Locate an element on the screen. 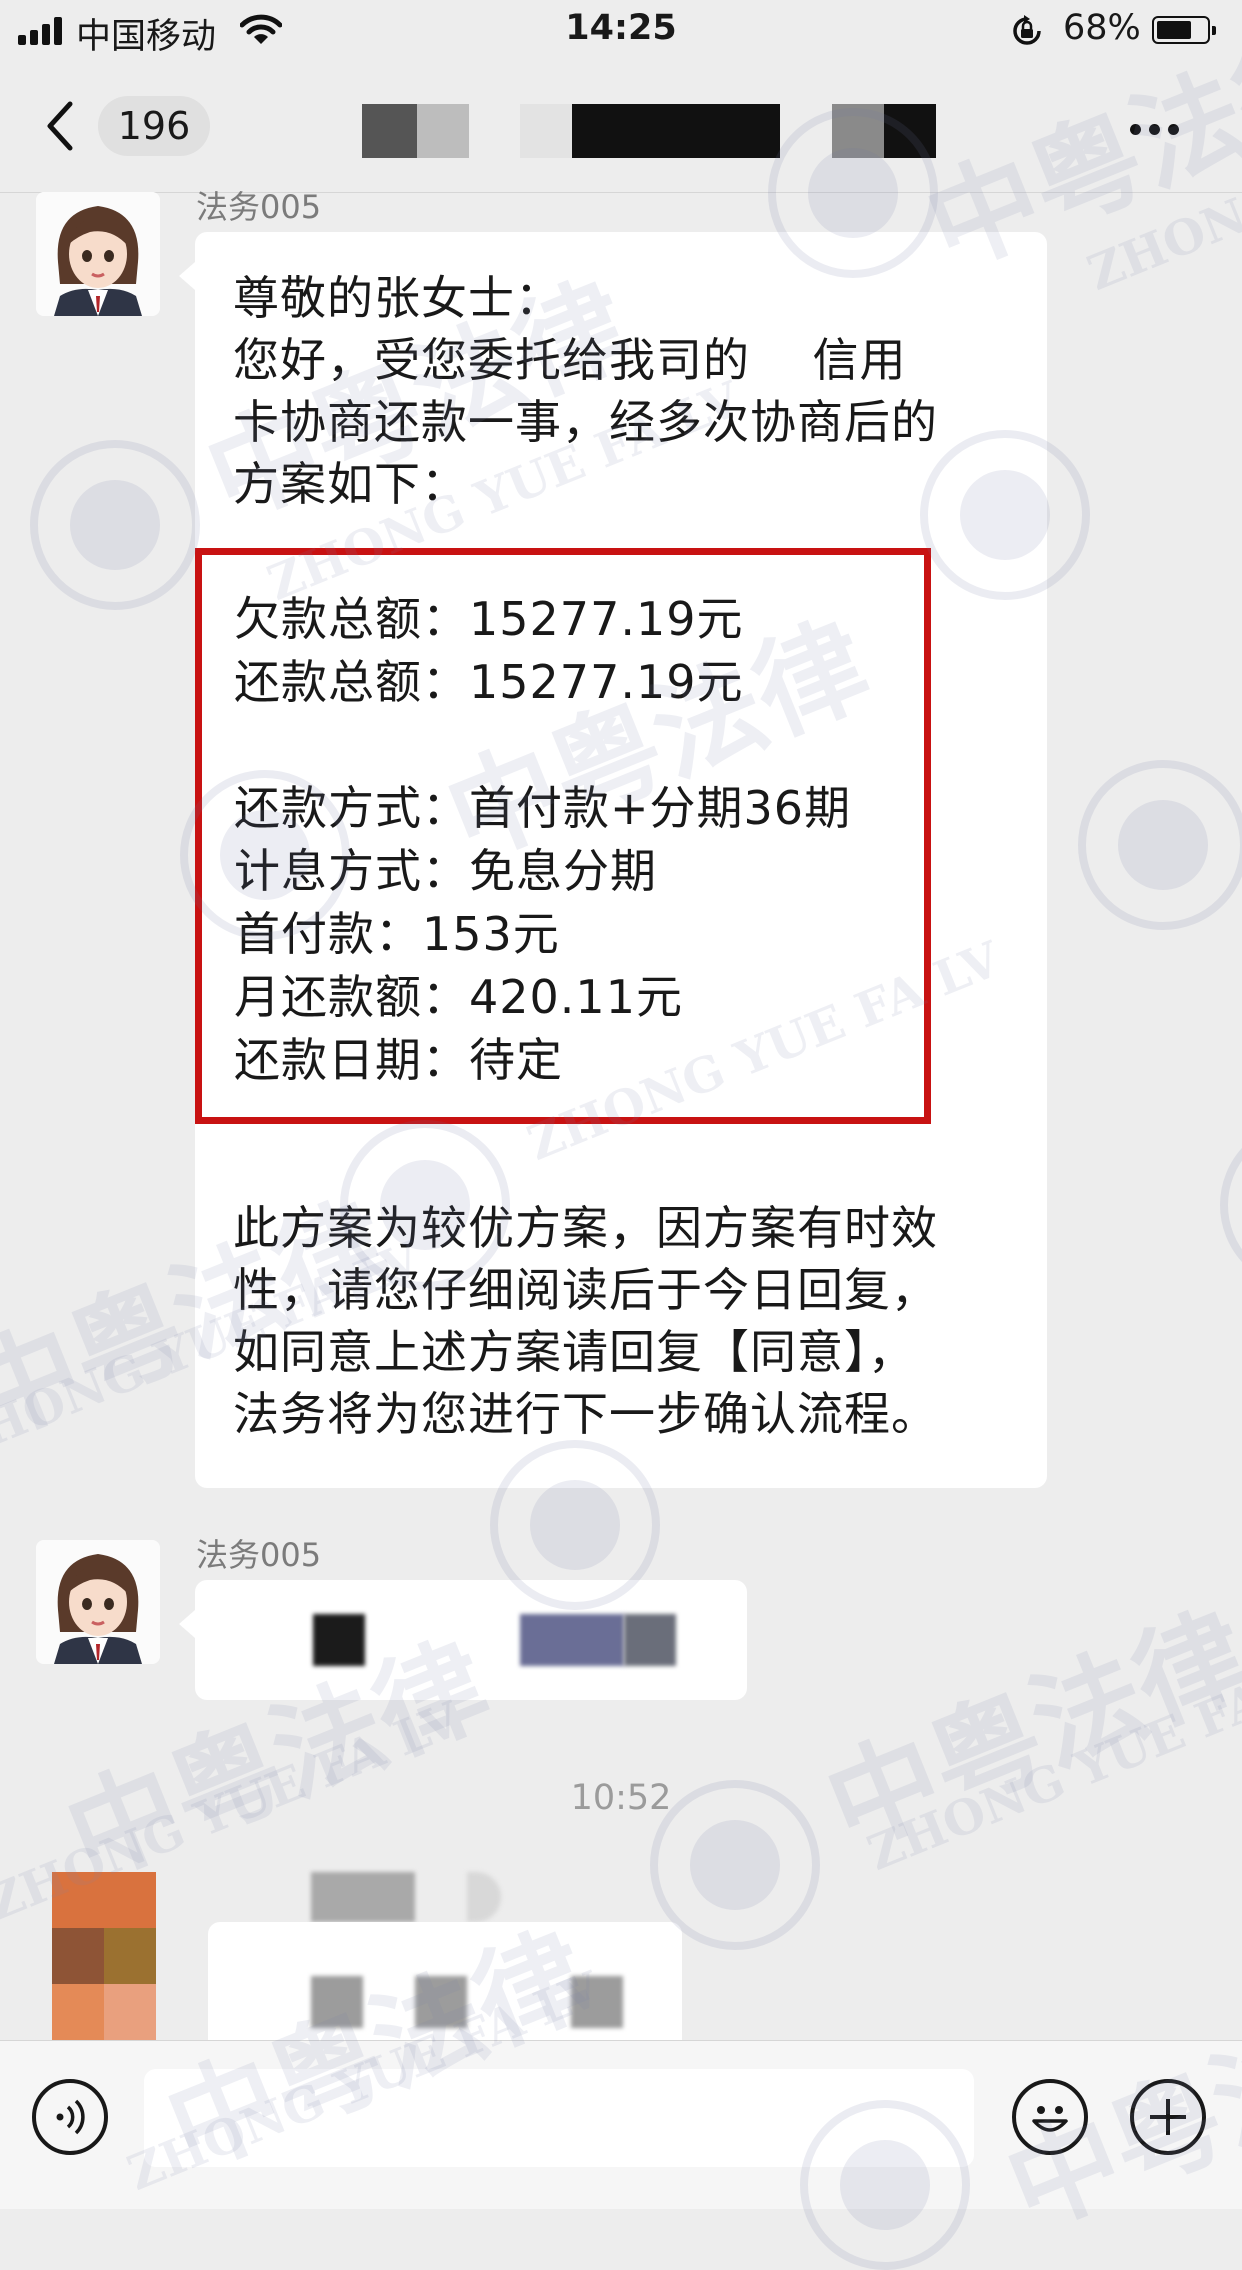 The height and width of the screenshot is (2270, 1242). greeting-line: 卡协商还款一事，经多次协商后的 is located at coordinates (585, 422).